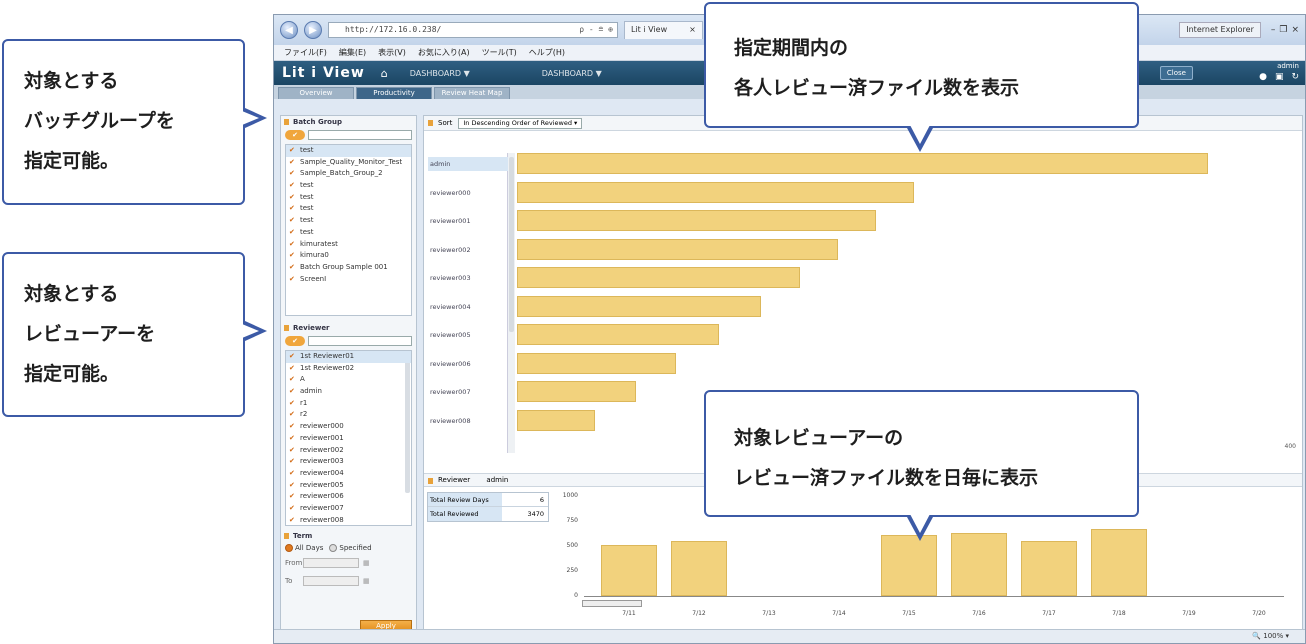 Image resolution: width=1306 pixels, height=644 pixels. I want to click on minimize-icon: –, so click(1273, 30).